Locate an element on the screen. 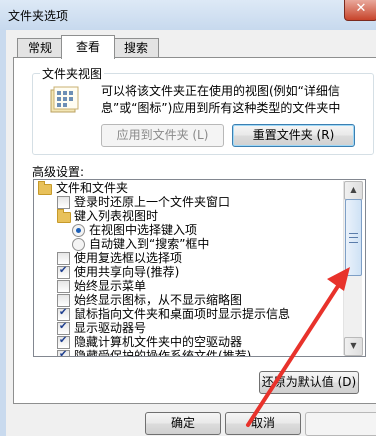 This screenshot has width=376, height=436. list-item-label: 始终显示菜单 is located at coordinates (110, 286).